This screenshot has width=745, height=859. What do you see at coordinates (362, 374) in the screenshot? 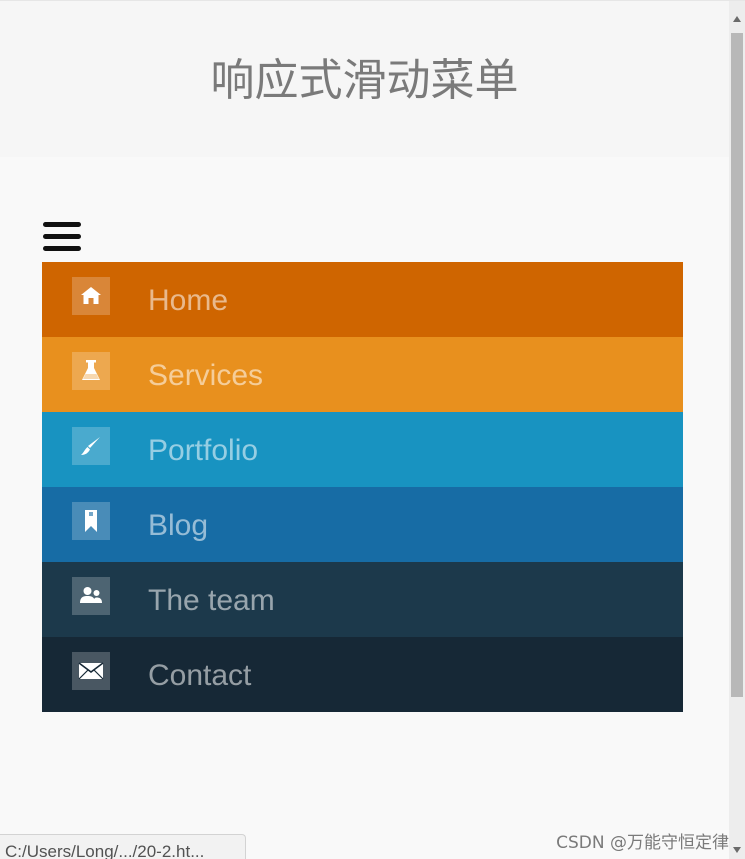
I see `menu-item-services: Services` at bounding box center [362, 374].